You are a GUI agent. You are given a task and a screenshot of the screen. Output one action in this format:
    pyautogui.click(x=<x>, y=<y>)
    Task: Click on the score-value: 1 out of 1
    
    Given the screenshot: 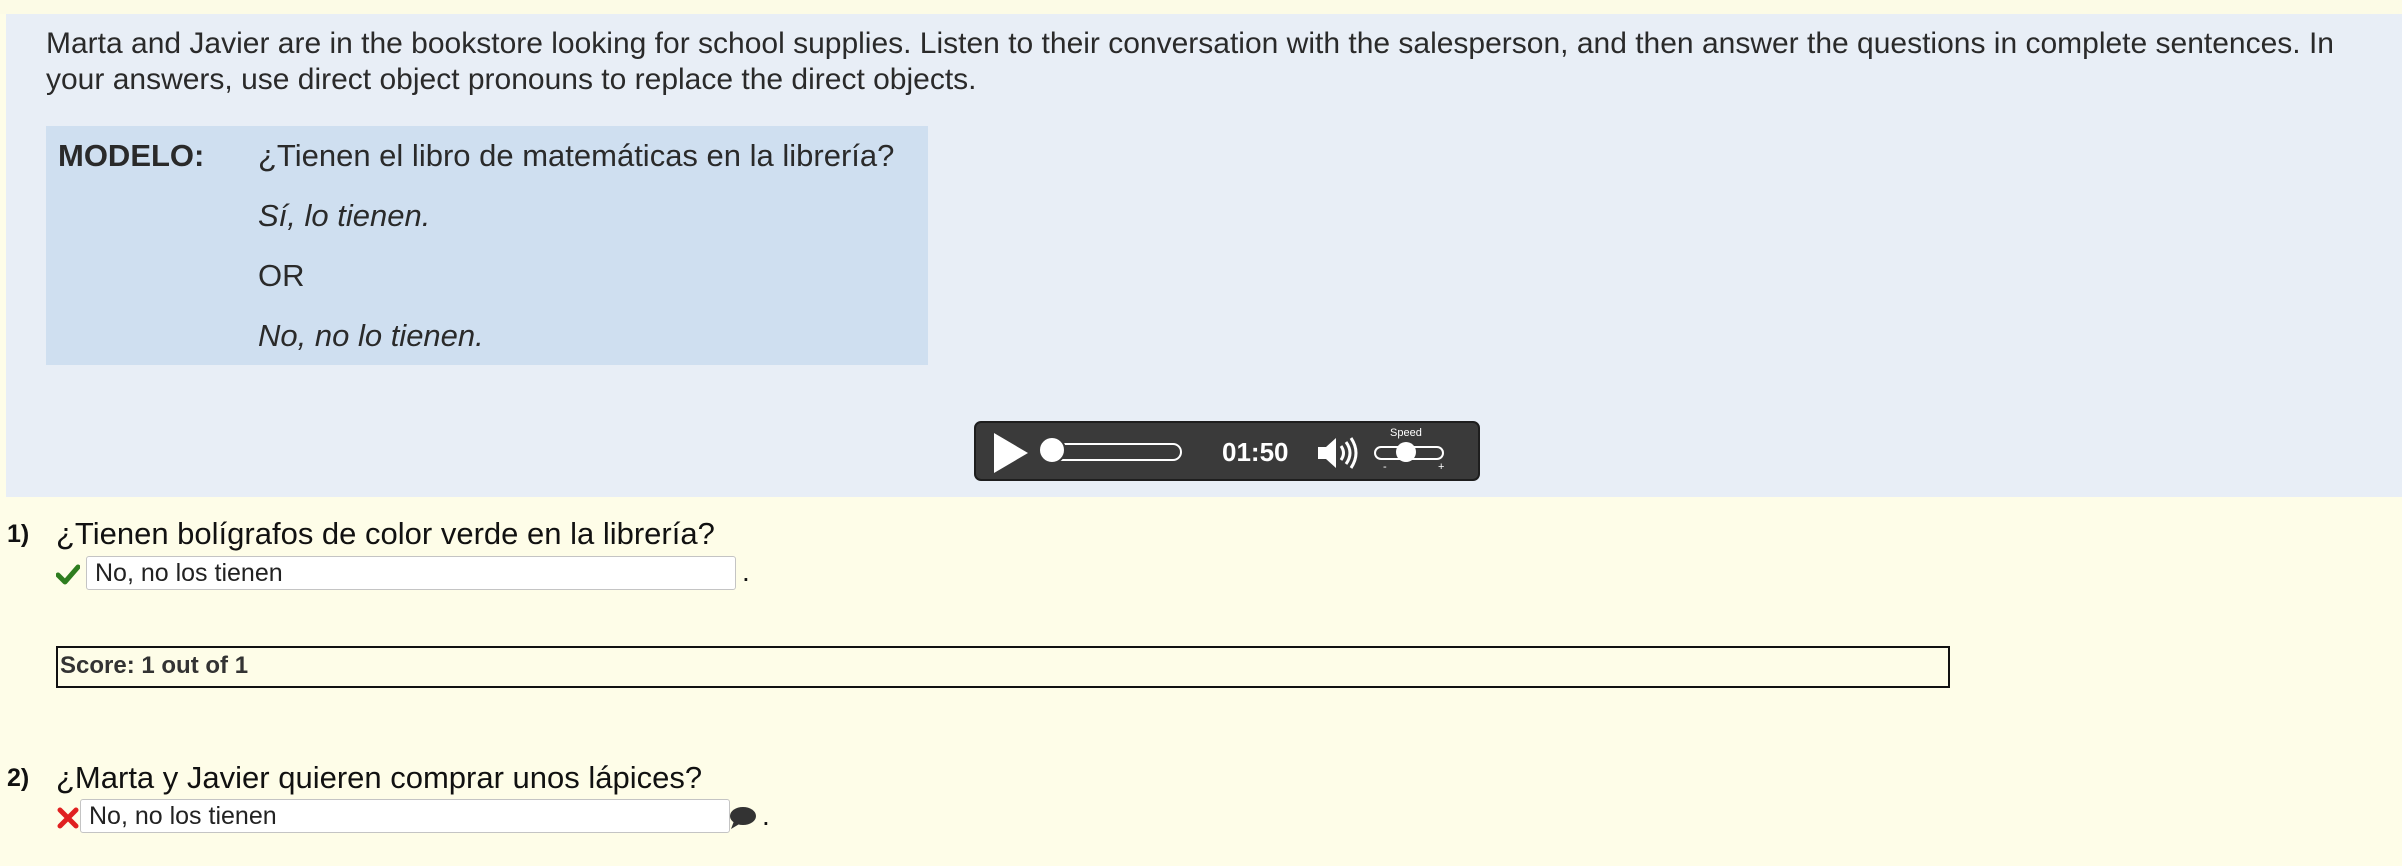 What is the action you would take?
    pyautogui.click(x=195, y=665)
    